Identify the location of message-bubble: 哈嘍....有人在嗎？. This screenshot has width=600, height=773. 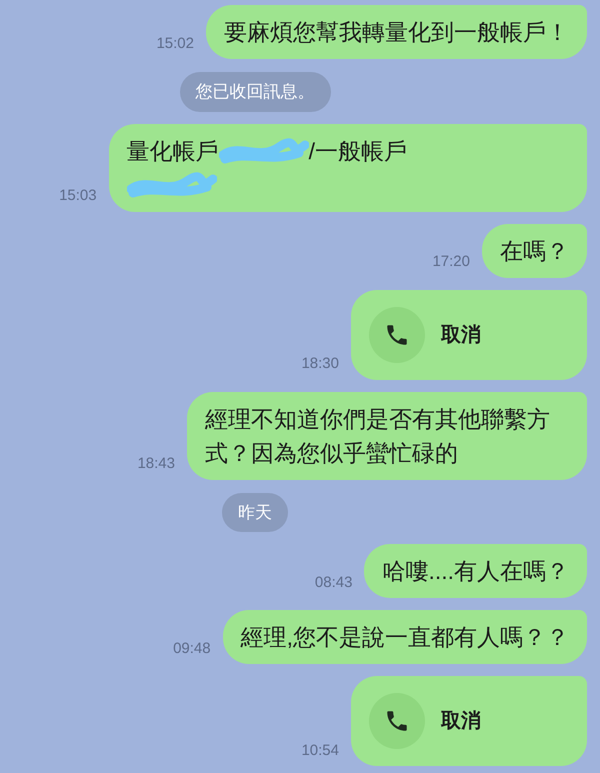
(475, 571).